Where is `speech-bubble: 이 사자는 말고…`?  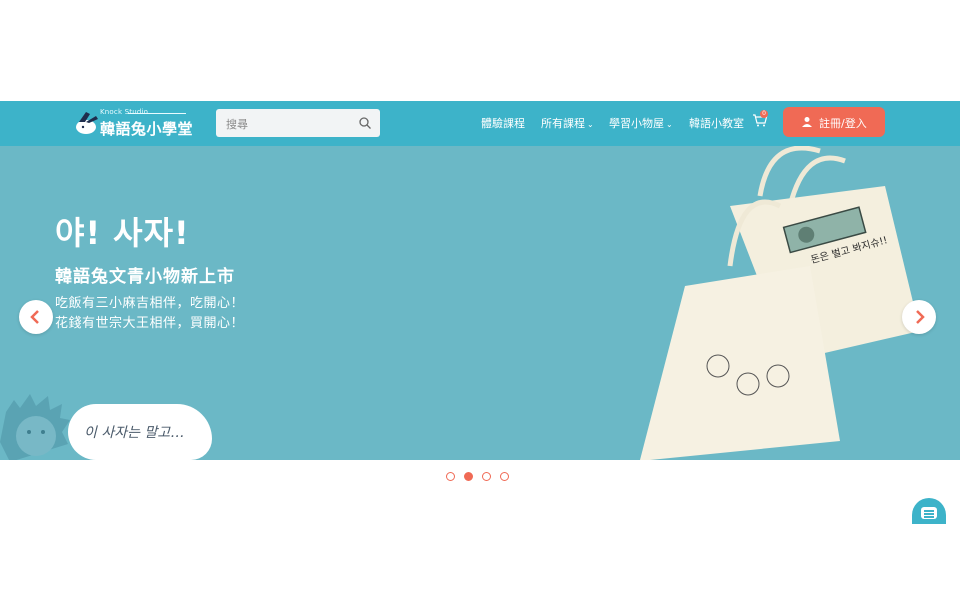 speech-bubble: 이 사자는 말고… is located at coordinates (140, 432).